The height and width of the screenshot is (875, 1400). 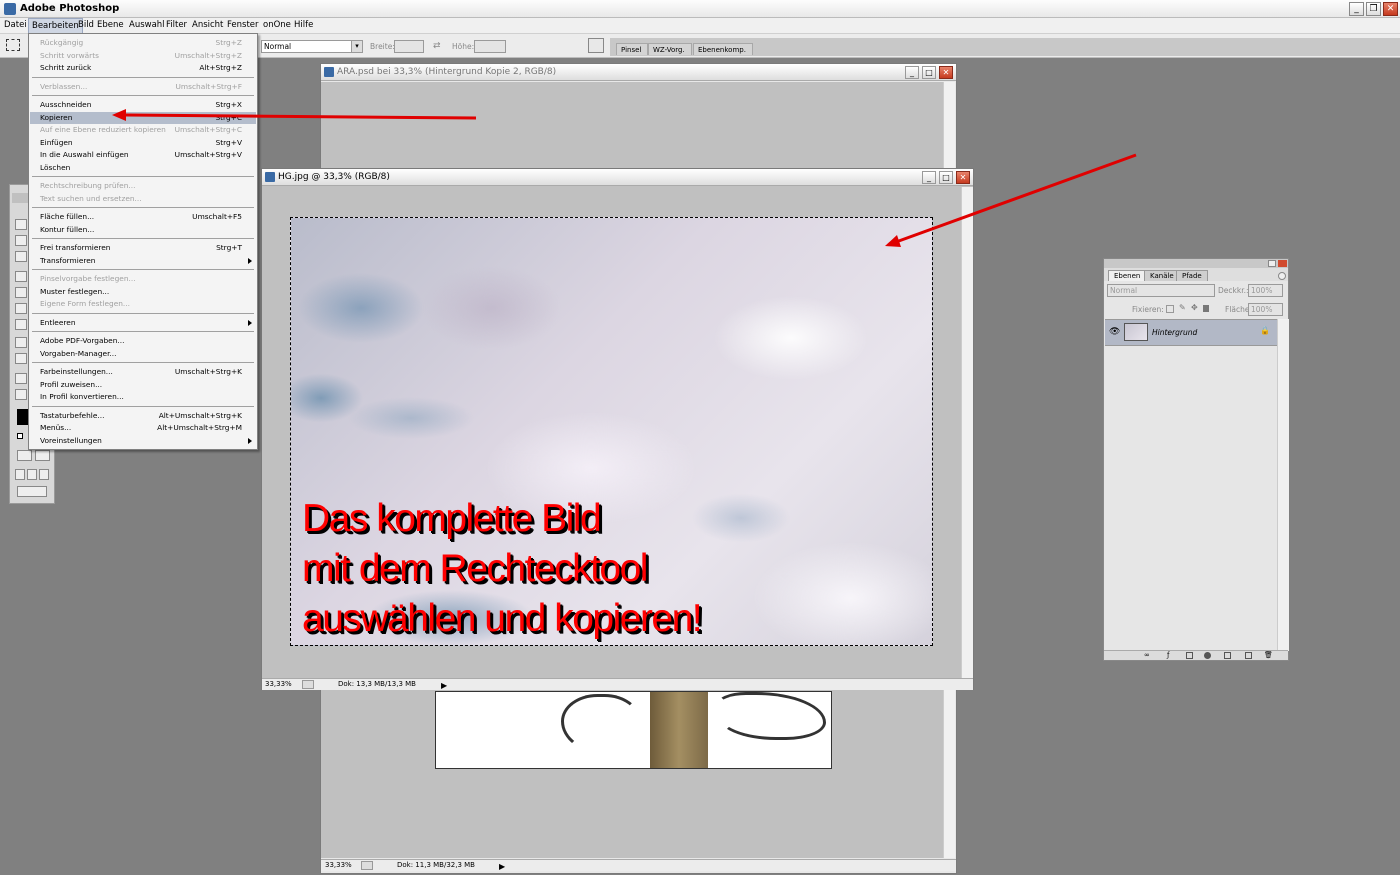 I want to click on menu-fenster: Fenster, so click(x=243, y=26).